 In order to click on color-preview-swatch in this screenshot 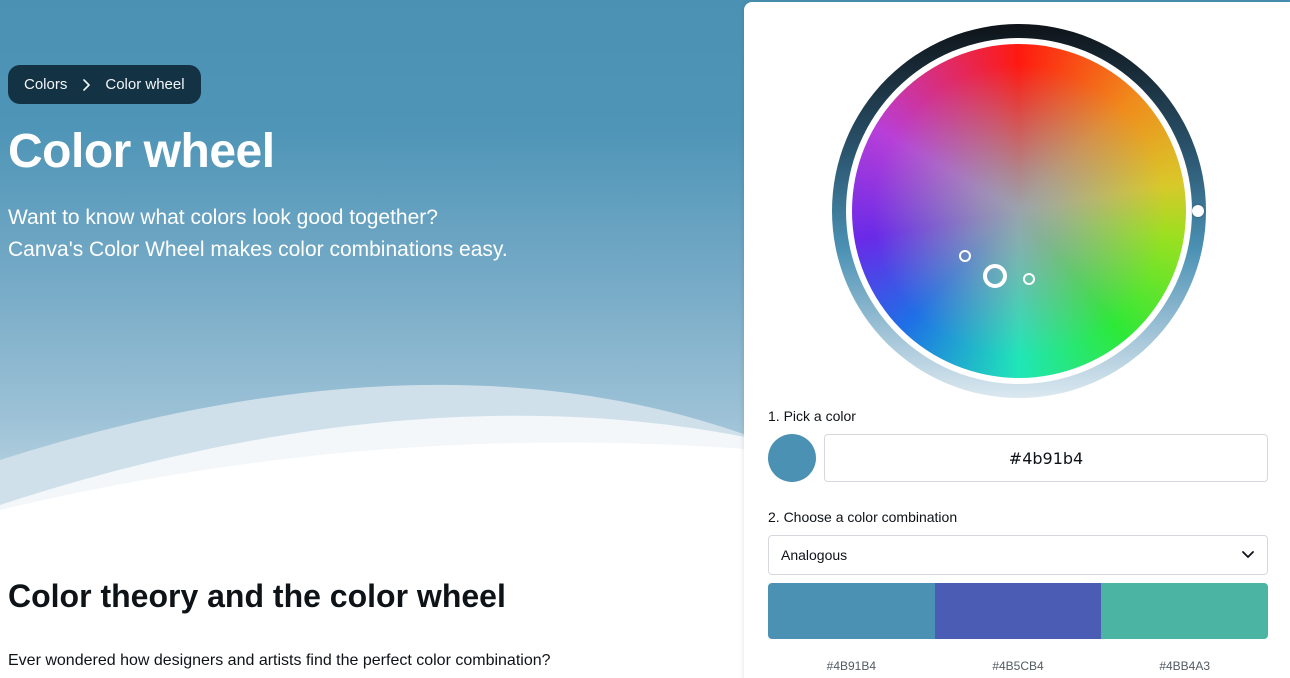, I will do `click(792, 458)`.